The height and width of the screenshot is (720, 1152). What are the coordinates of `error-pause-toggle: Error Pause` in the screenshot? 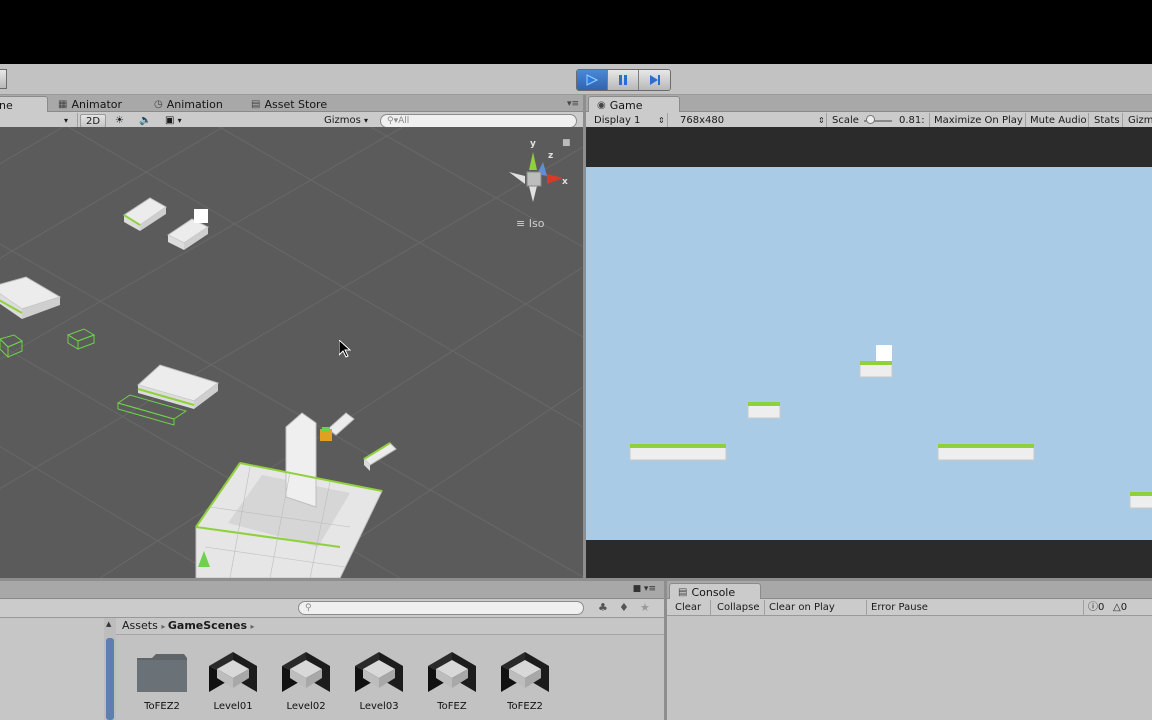 It's located at (899, 608).